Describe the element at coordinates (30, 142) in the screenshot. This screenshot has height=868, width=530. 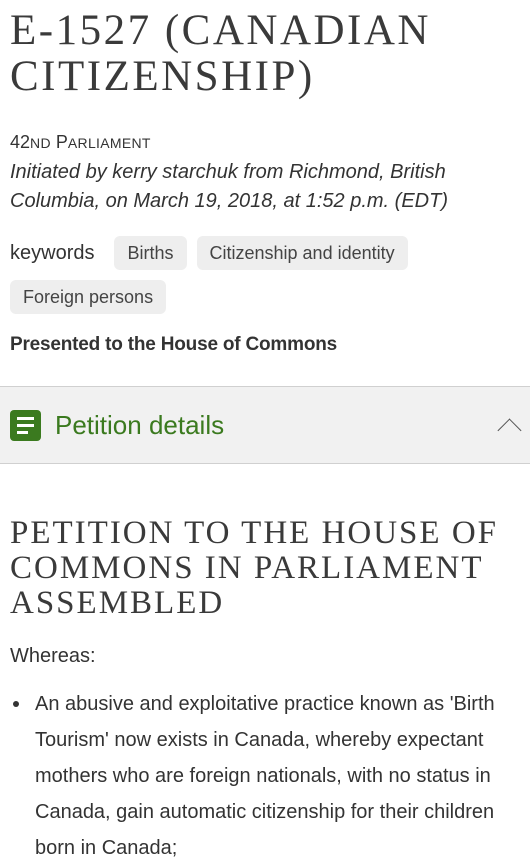
I see `parliament-number: 42ND` at that location.